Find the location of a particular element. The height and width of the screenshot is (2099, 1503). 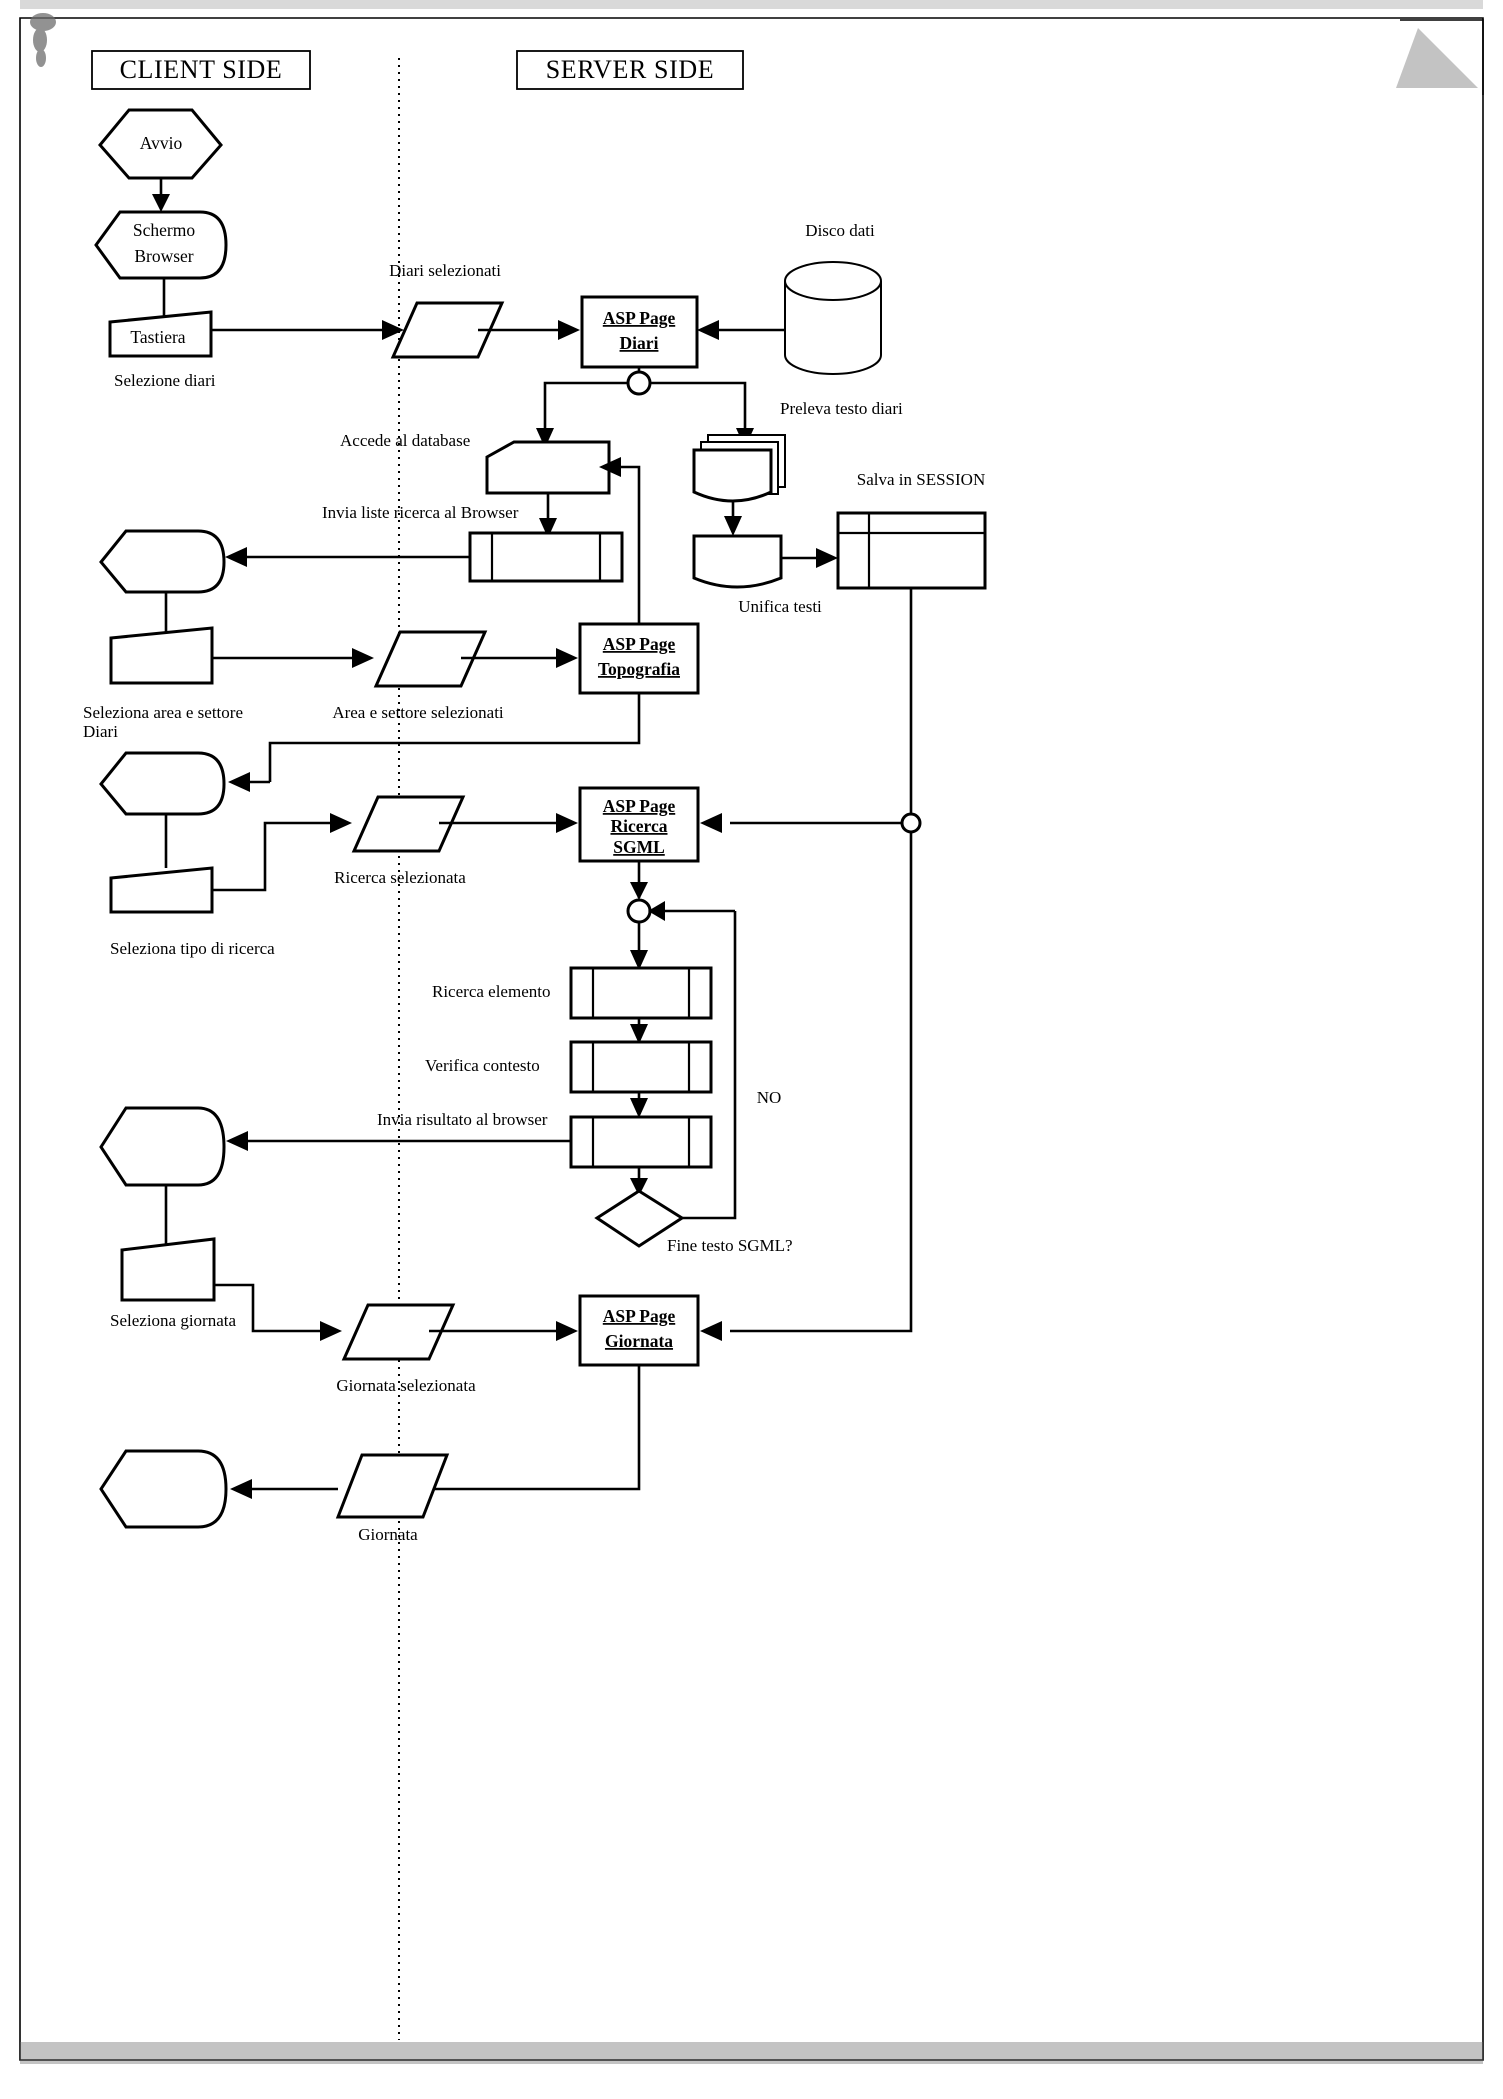

node-schermo-browser: Schermo Browser is located at coordinates (161, 245).